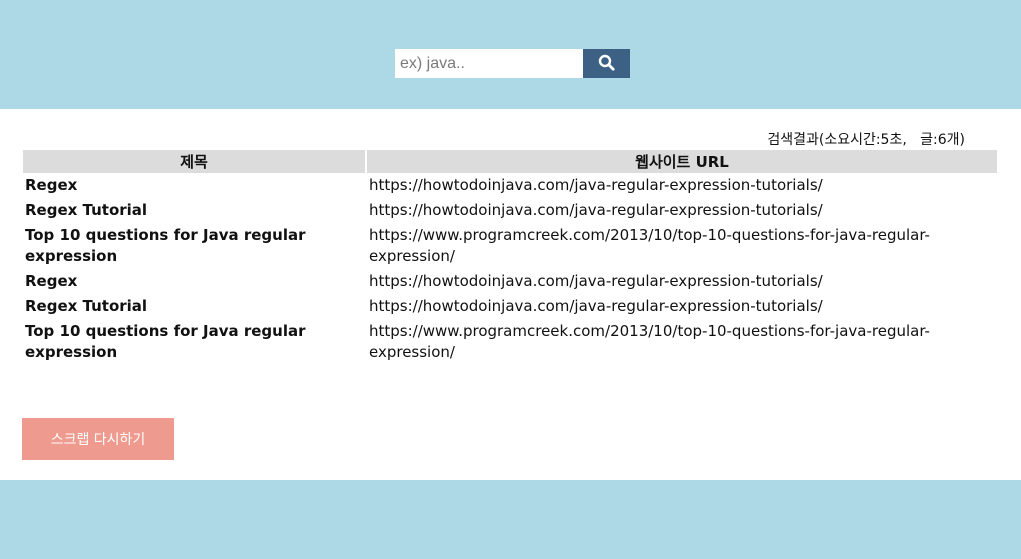  Describe the element at coordinates (489, 63) in the screenshot. I see `search-input` at that location.